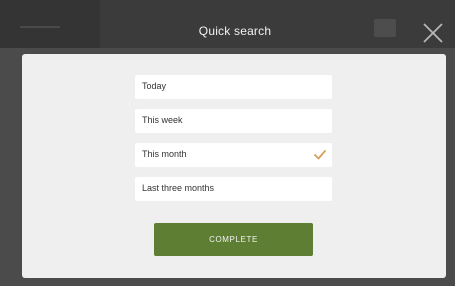  Describe the element at coordinates (233, 87) in the screenshot. I see `option-today: Today` at that location.